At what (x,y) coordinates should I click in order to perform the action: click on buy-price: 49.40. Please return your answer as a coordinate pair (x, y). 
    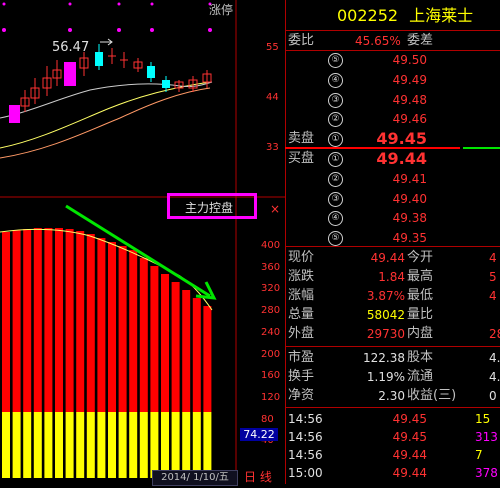
    Looking at the image, I should click on (409, 198).